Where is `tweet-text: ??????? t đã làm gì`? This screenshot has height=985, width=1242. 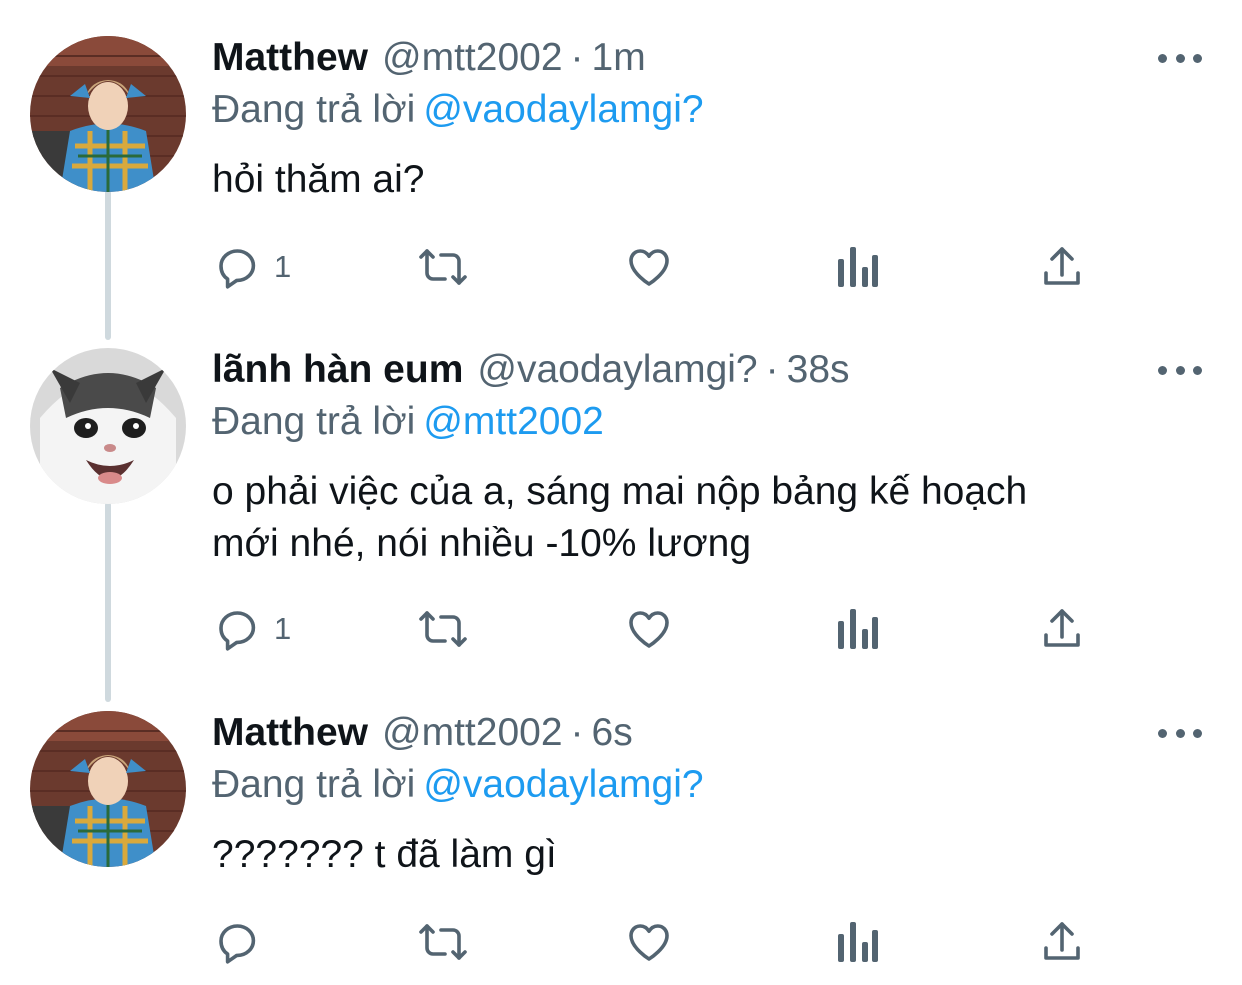 tweet-text: ??????? t đã làm gì is located at coordinates (692, 855).